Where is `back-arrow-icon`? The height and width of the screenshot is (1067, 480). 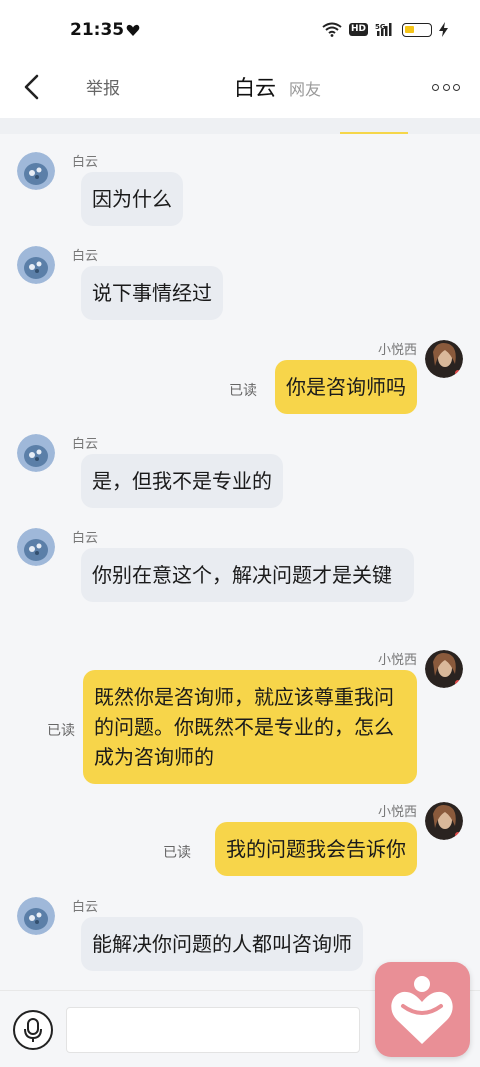
back-arrow-icon is located at coordinates (33, 87).